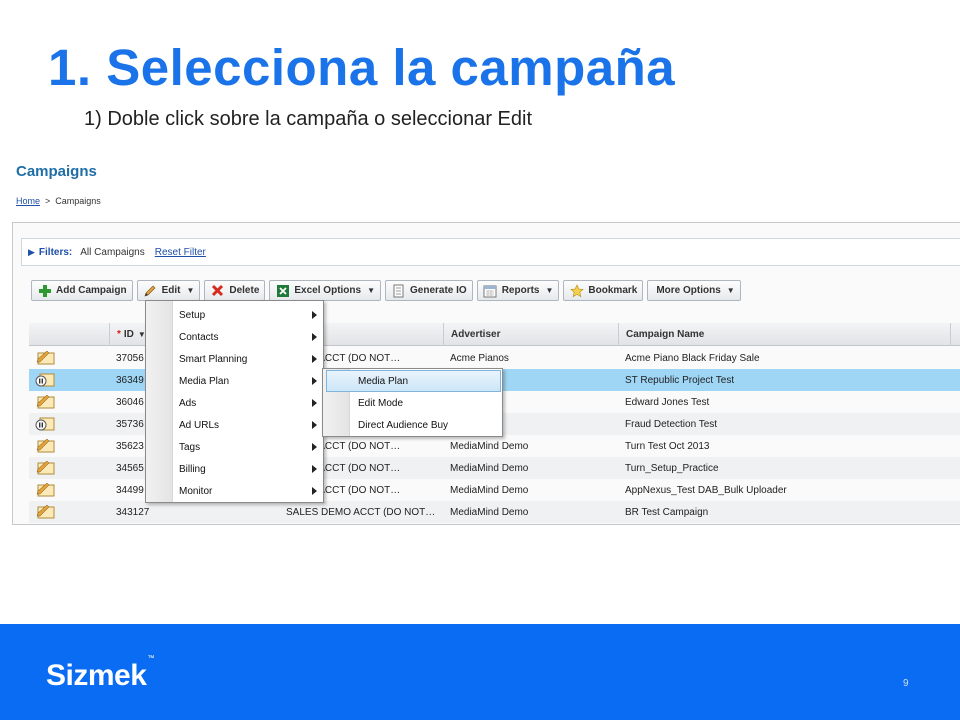 This screenshot has width=960, height=720. Describe the element at coordinates (362, 67) in the screenshot. I see `slide-title: 1. Selecciona la campaña` at that location.